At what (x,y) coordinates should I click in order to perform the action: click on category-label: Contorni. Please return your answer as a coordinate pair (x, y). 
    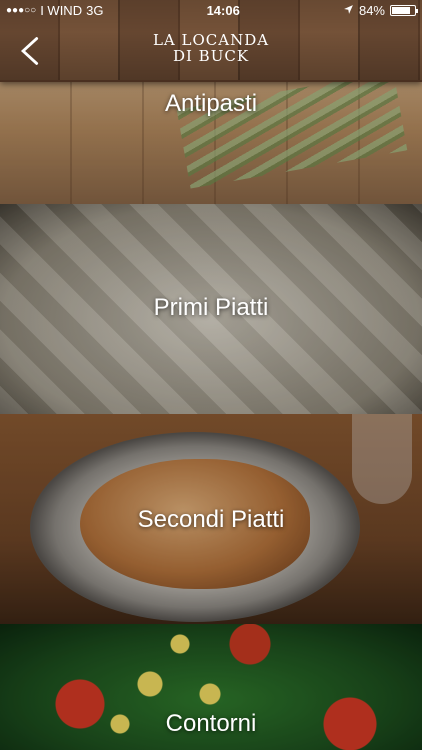
    Looking at the image, I should click on (211, 723).